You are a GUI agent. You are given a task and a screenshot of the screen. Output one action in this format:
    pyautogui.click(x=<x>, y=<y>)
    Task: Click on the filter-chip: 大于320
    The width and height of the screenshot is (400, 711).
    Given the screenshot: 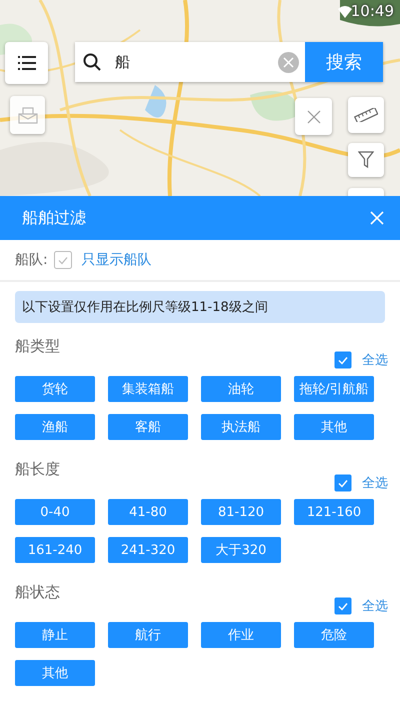 What is the action you would take?
    pyautogui.click(x=241, y=550)
    